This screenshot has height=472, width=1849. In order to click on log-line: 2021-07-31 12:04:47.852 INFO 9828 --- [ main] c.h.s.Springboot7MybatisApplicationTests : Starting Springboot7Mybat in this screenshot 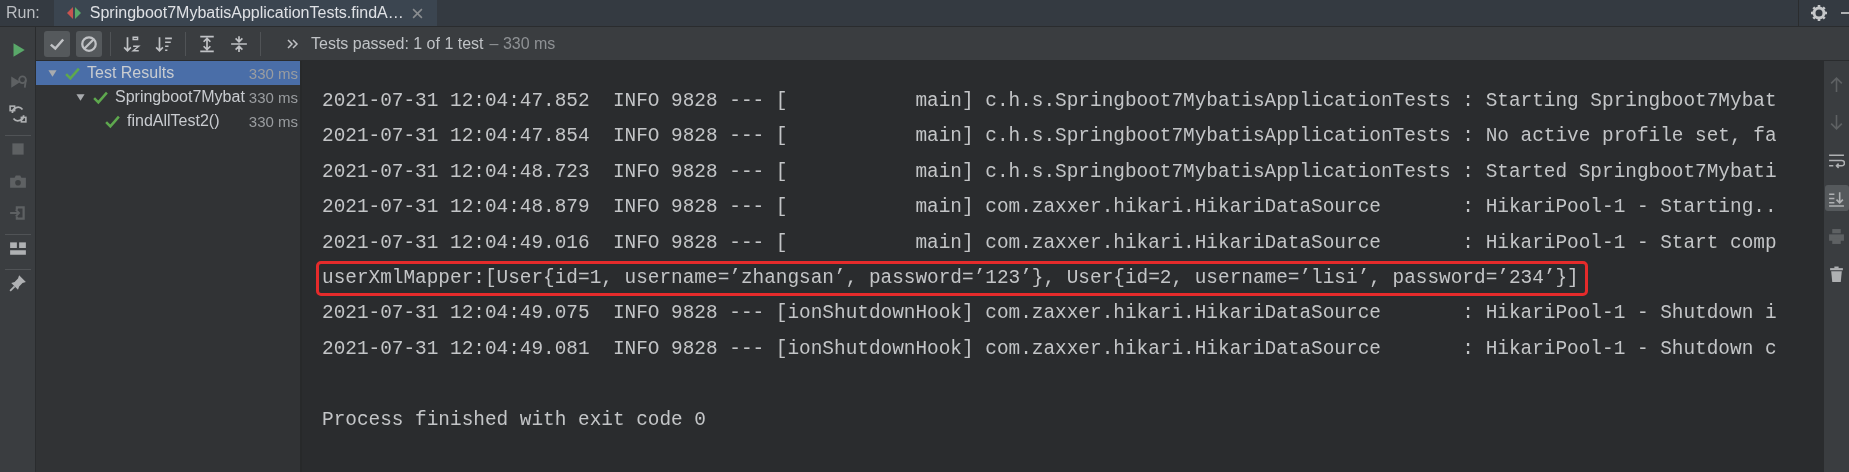, I will do `click(1049, 101)`.